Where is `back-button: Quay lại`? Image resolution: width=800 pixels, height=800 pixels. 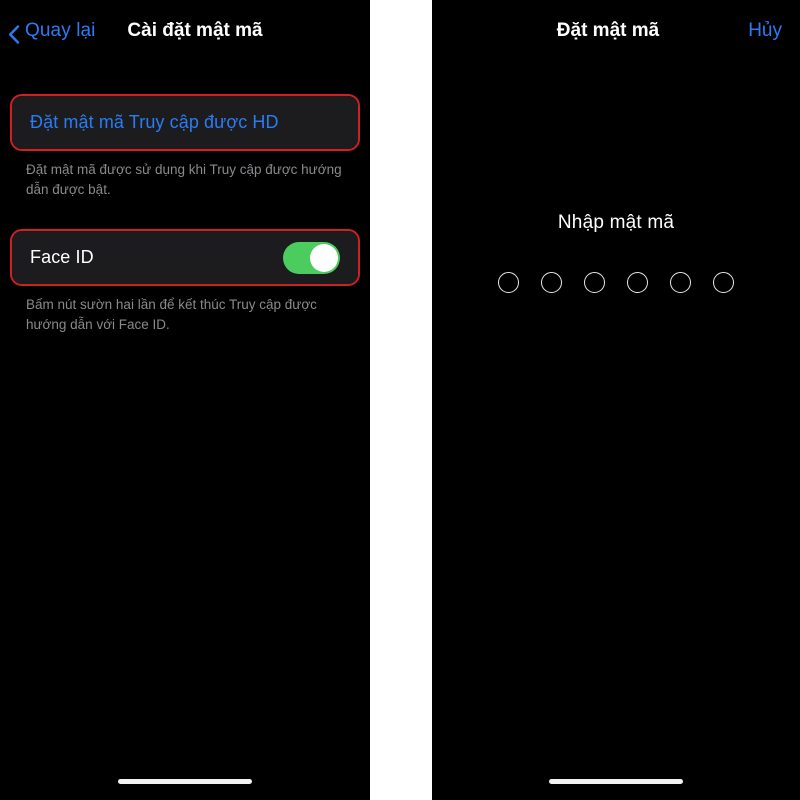 back-button: Quay lại is located at coordinates (52, 32).